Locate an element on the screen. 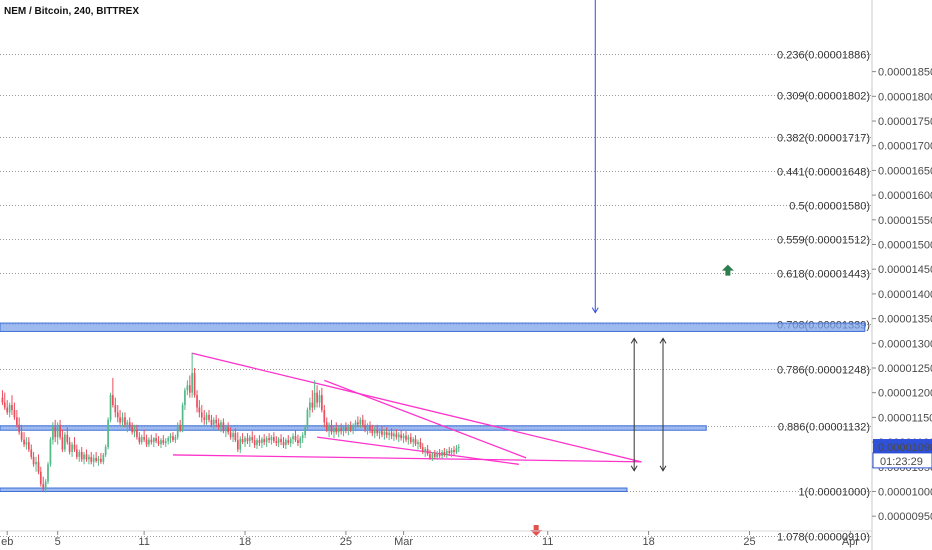 This screenshot has height=550, width=932. fib-level-label: 0.236(0.00001886) is located at coordinates (823, 56).